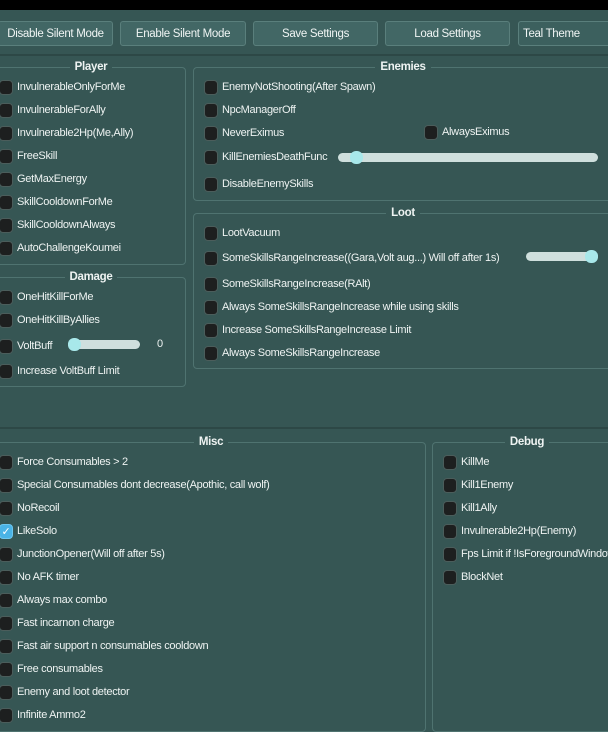 The image size is (608, 732). I want to click on checkbox-enemies-3: KillEnemiesDeathFunc, so click(266, 157).